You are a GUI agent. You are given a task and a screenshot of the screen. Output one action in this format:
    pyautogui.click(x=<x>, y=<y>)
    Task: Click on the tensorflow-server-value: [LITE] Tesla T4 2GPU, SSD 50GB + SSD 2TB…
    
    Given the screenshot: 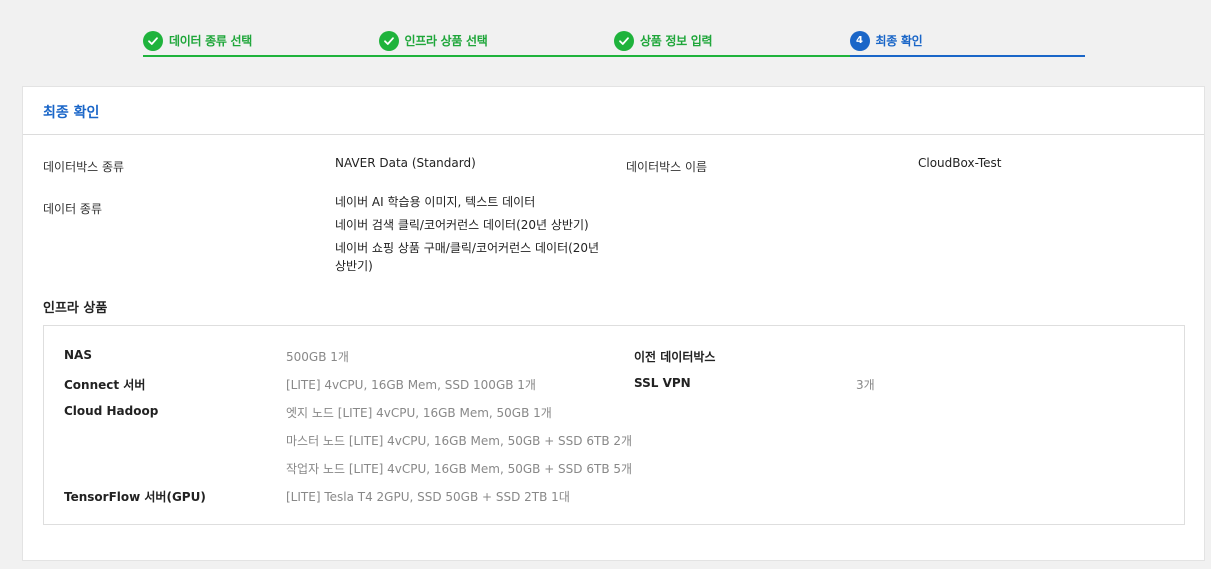 What is the action you would take?
    pyautogui.click(x=428, y=497)
    